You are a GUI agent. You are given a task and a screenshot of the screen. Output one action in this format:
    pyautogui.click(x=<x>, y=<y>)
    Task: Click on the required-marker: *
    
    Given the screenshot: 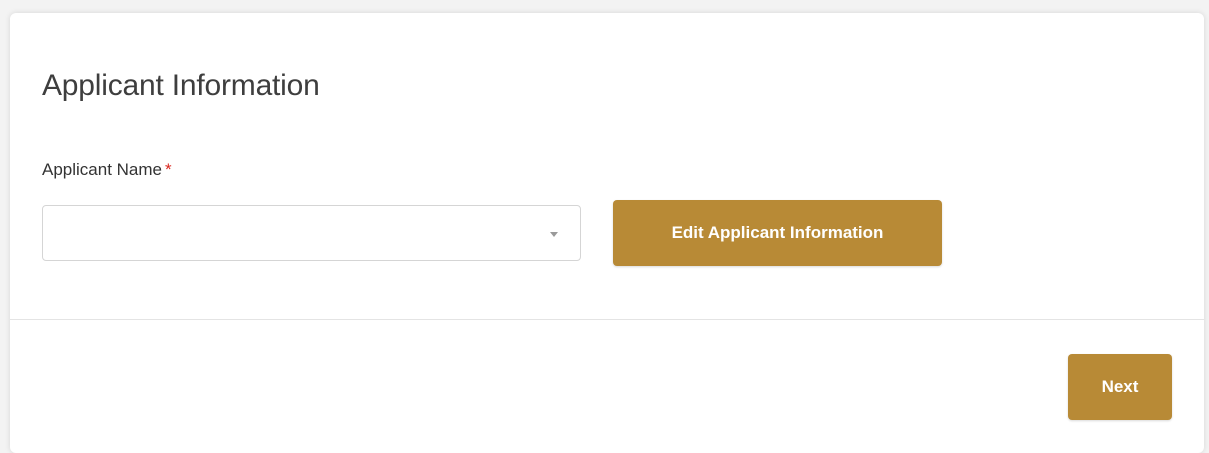 What is the action you would take?
    pyautogui.click(x=168, y=169)
    